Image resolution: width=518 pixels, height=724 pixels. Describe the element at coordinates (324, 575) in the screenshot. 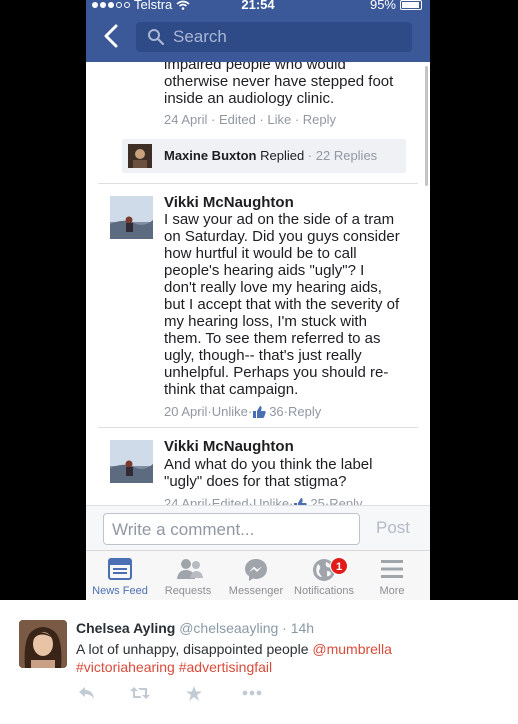

I see `tab-notifications: 1 Notifications` at that location.